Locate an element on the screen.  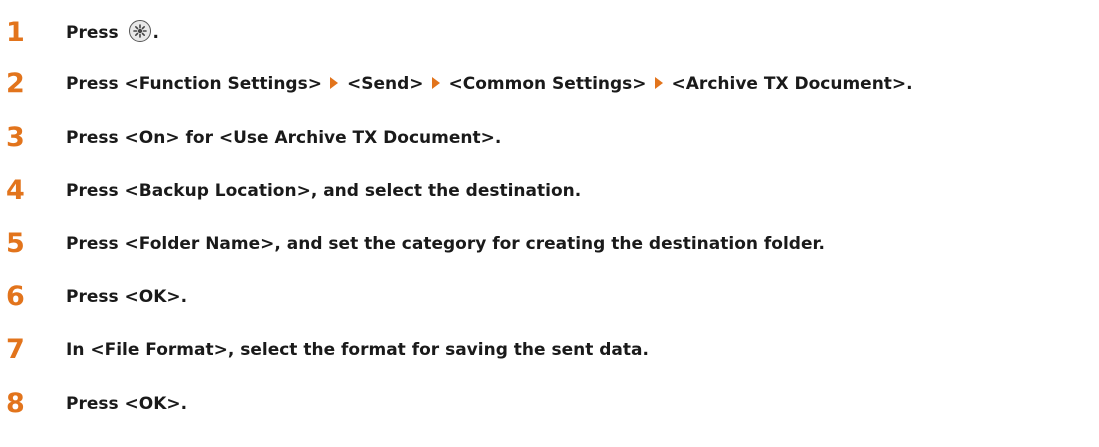
step-number: 7 is located at coordinates (15, 349).